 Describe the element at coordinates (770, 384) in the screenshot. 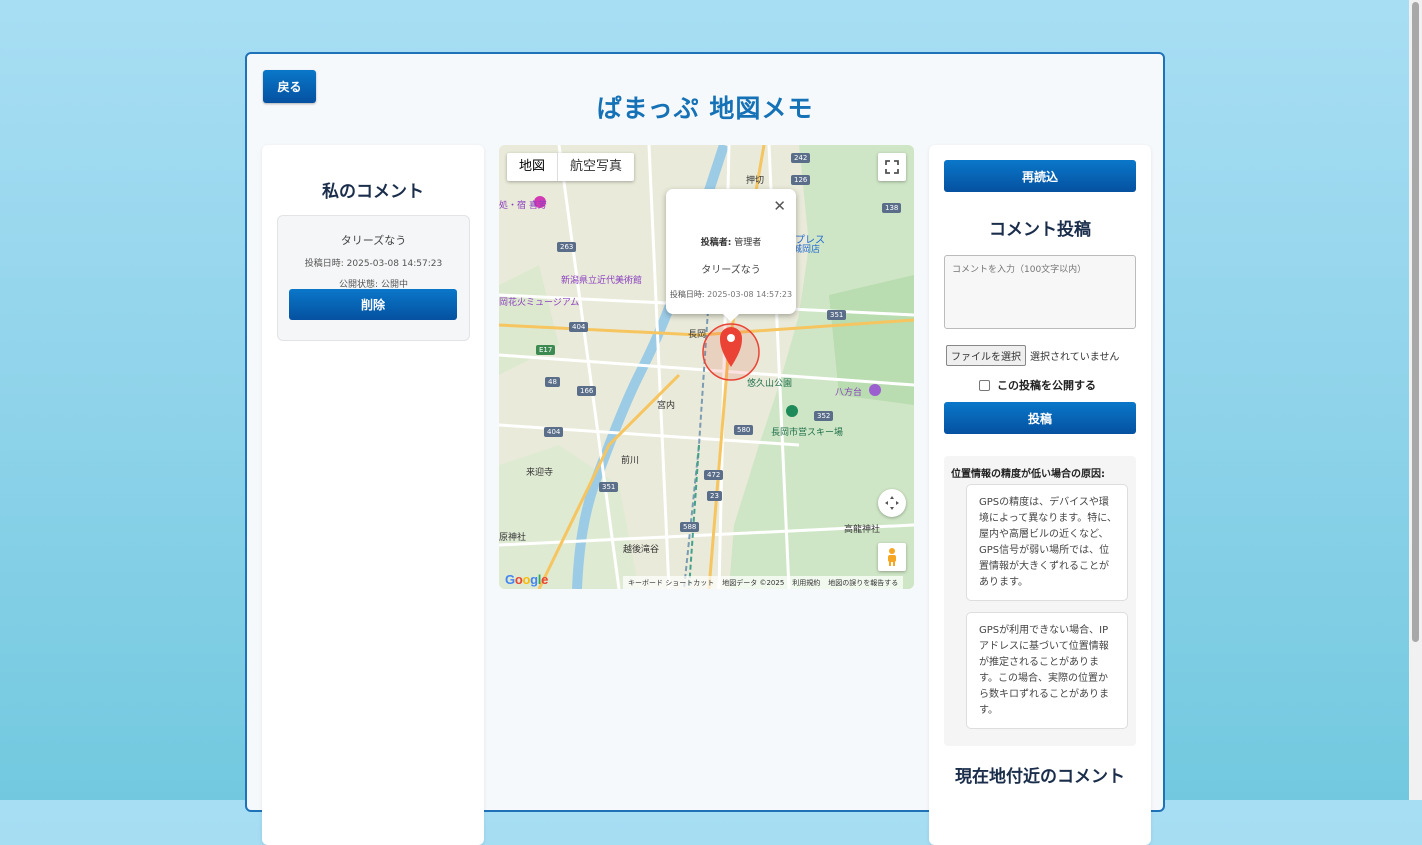

I see `place-label: 悠久山公園` at that location.